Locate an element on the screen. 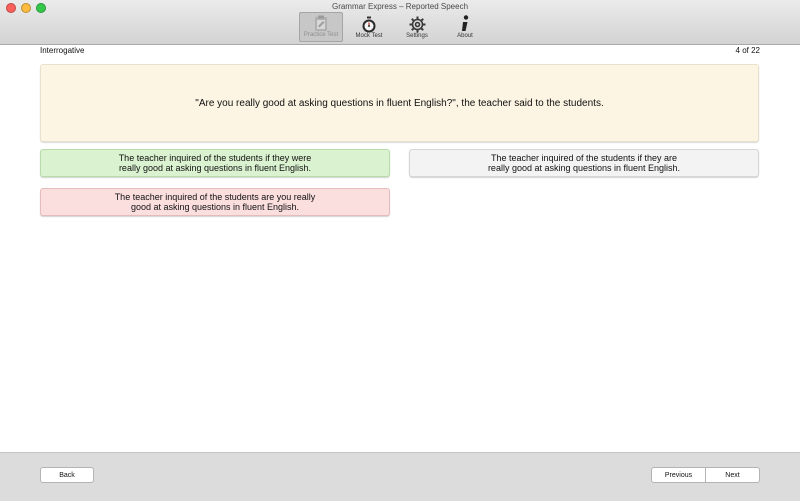 The image size is (800, 501). toolbar: Practice Test Mock Test Settings About is located at coordinates (395, 27).